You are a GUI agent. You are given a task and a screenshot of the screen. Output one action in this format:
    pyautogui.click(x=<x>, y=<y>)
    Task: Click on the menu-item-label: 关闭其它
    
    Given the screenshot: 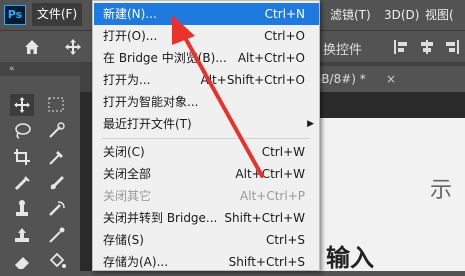 What is the action you would take?
    pyautogui.click(x=127, y=196)
    